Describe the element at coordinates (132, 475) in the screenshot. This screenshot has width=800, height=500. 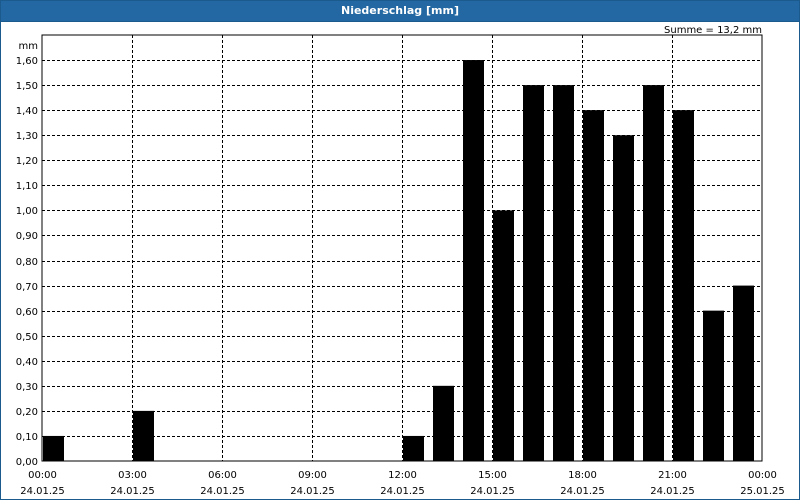
I see `x-tick-time: 03:00` at that location.